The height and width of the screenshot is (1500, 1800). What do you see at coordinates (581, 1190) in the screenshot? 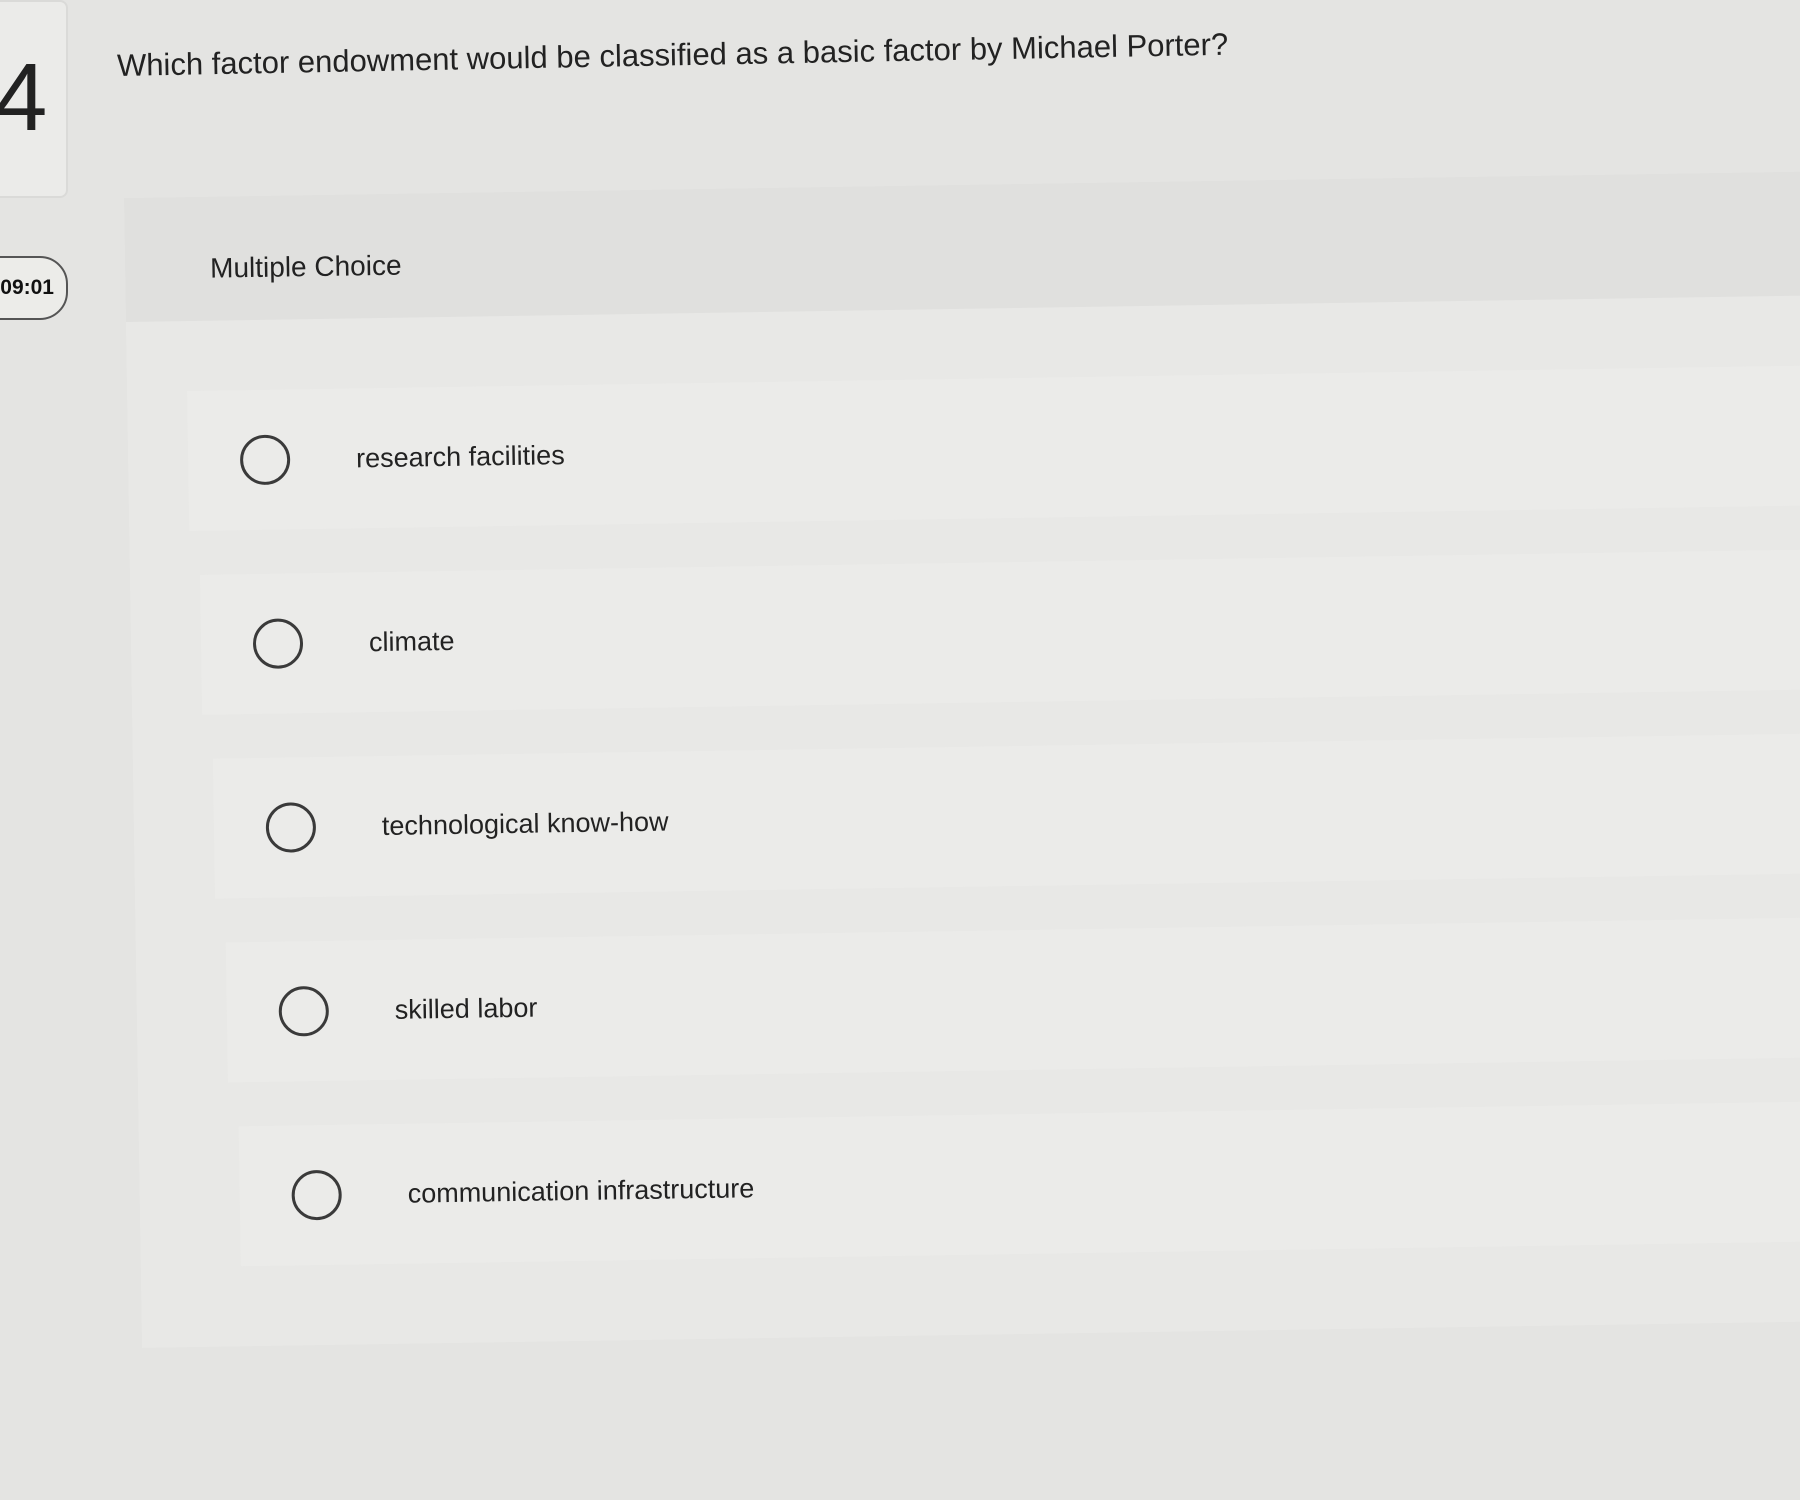
I see `answer-option-label: communication infrastructure` at bounding box center [581, 1190].